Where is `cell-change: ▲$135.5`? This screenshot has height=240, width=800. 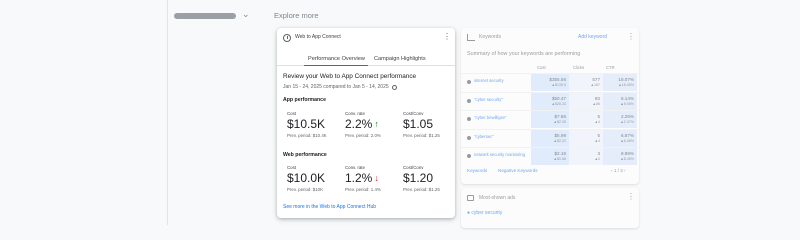
cell-change: ▲$135.5 is located at coordinates (558, 85).